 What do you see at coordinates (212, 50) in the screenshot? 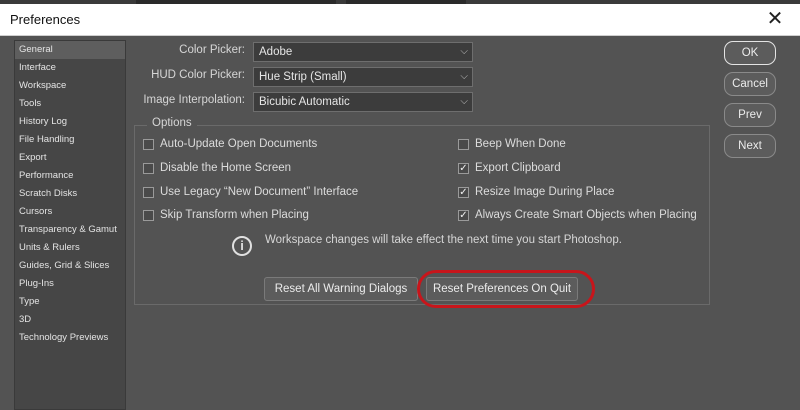
I see `color-picker-label: Color Picker:` at bounding box center [212, 50].